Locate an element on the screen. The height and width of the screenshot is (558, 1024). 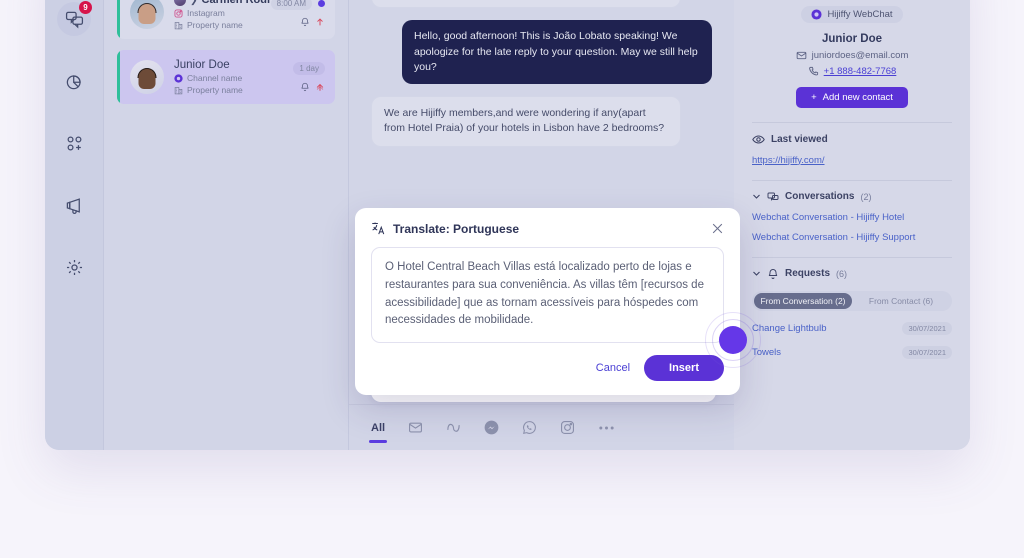
channel-filter-sms is located at coordinates (453, 427).